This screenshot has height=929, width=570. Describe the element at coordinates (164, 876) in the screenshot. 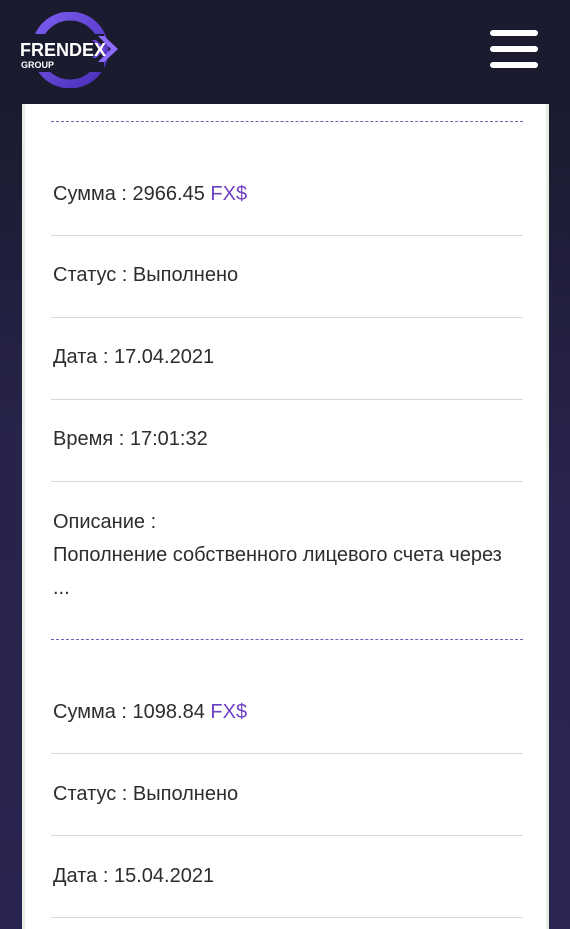

I see `date-value: 15.04.2021` at that location.